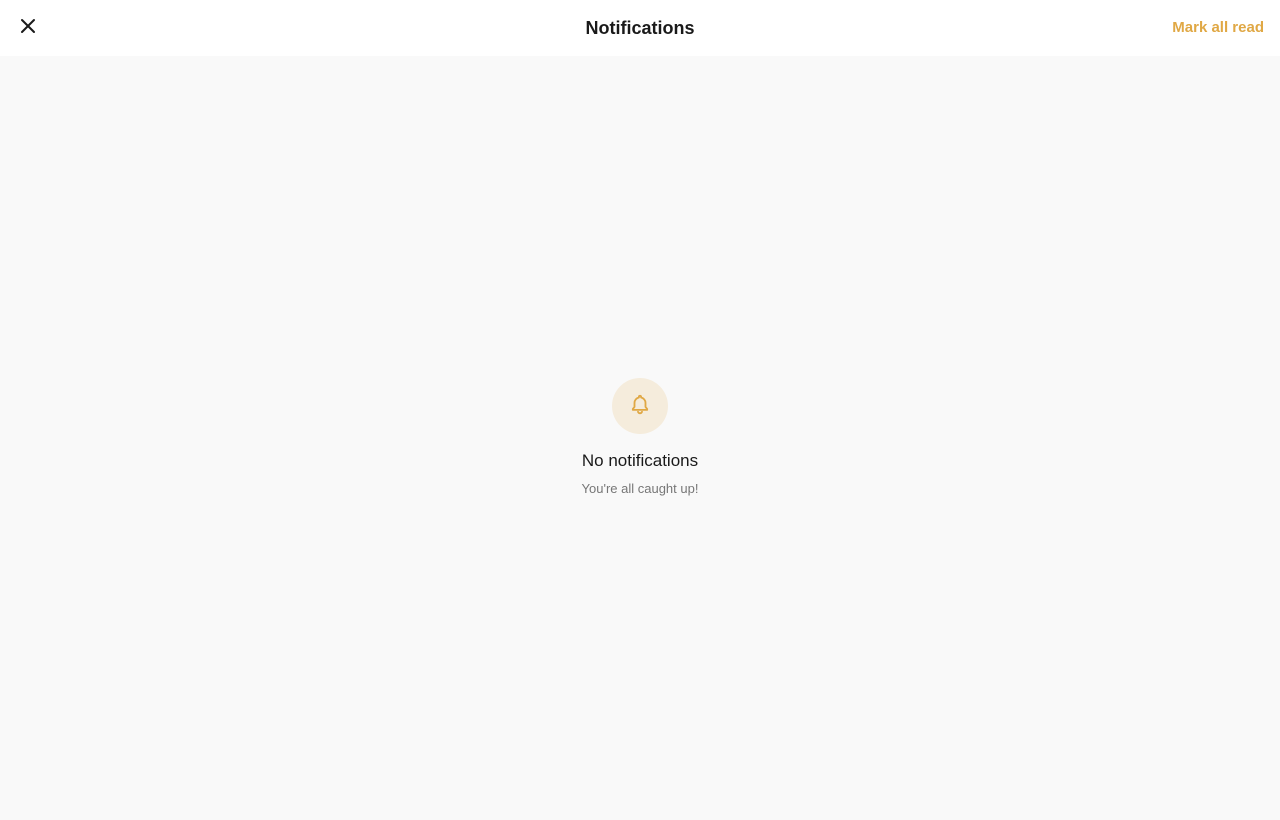 The height and width of the screenshot is (820, 1280). I want to click on mark-all-read-button: Mark all read, so click(1218, 28).